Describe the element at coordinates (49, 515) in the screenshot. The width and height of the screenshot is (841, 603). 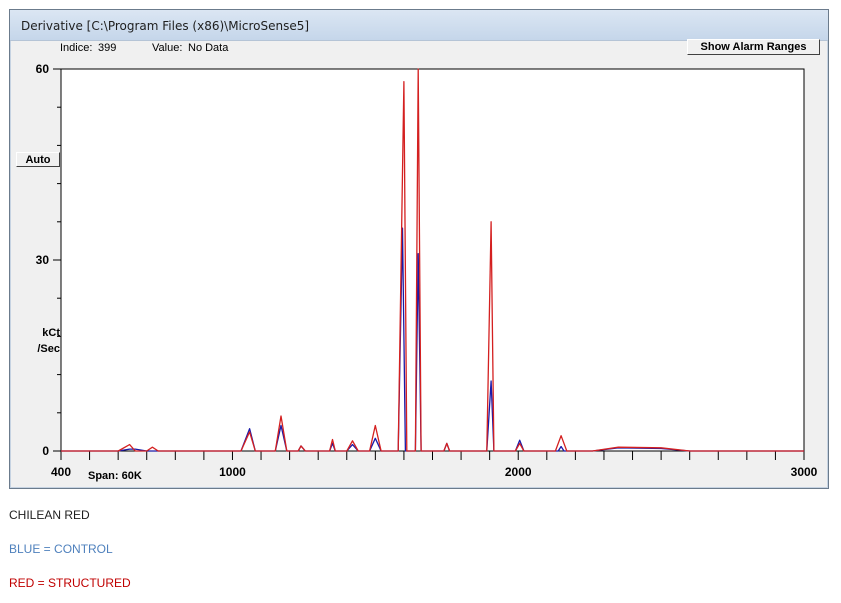
I see `legend-title: CHILEAN RED` at that location.